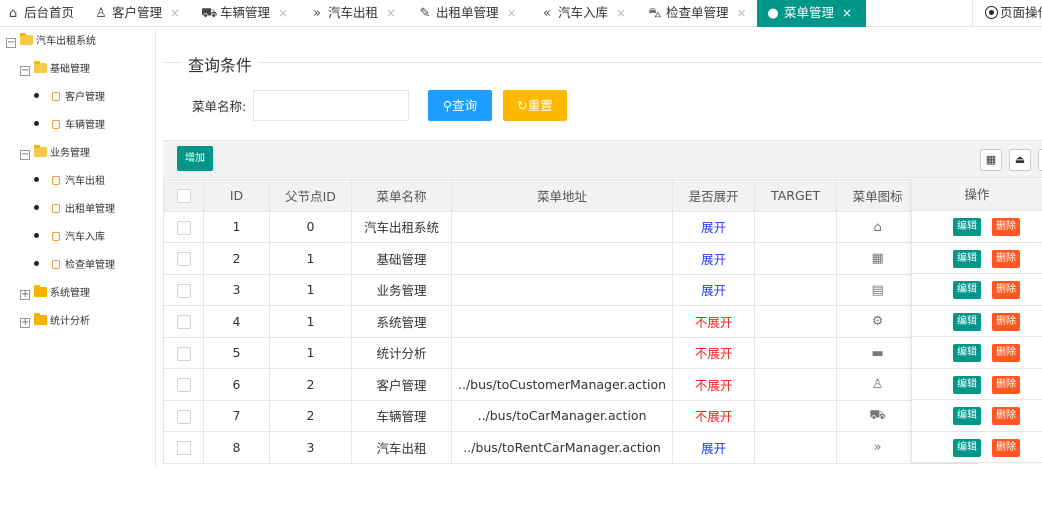  What do you see at coordinates (535, 105) in the screenshot?
I see `reset-button: ↻重置` at bounding box center [535, 105].